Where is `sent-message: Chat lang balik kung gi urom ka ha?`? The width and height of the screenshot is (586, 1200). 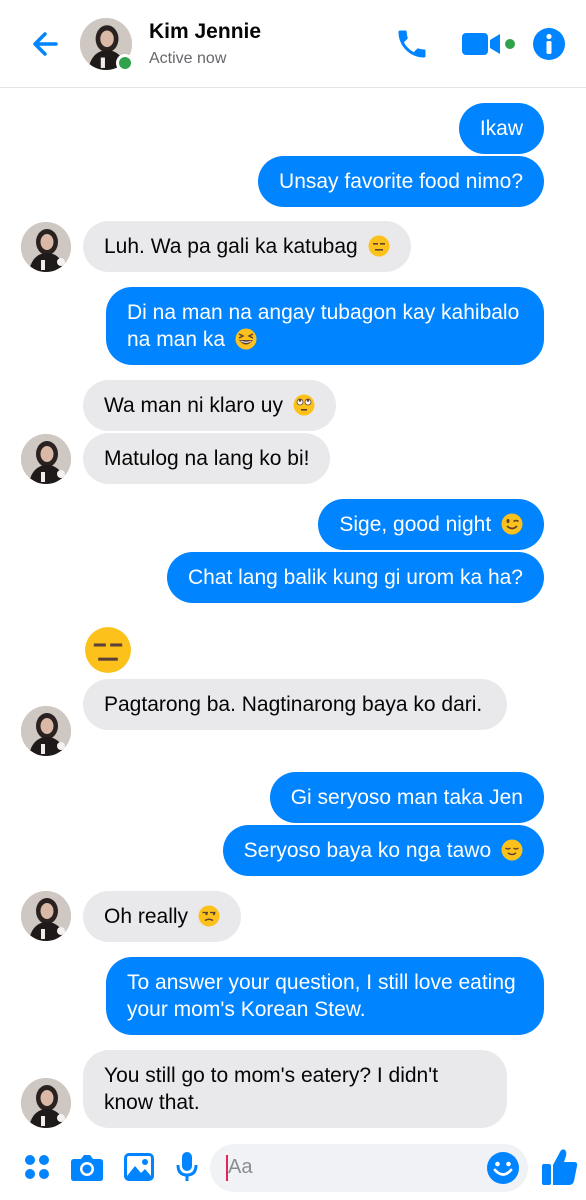 sent-message: Chat lang balik kung gi urom ka ha? is located at coordinates (355, 577).